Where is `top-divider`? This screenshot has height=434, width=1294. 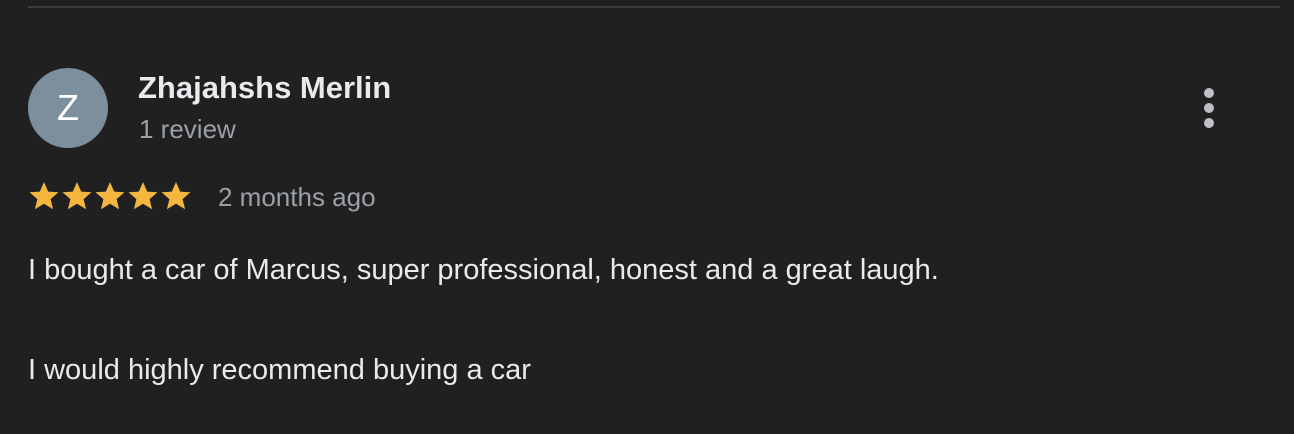 top-divider is located at coordinates (654, 7).